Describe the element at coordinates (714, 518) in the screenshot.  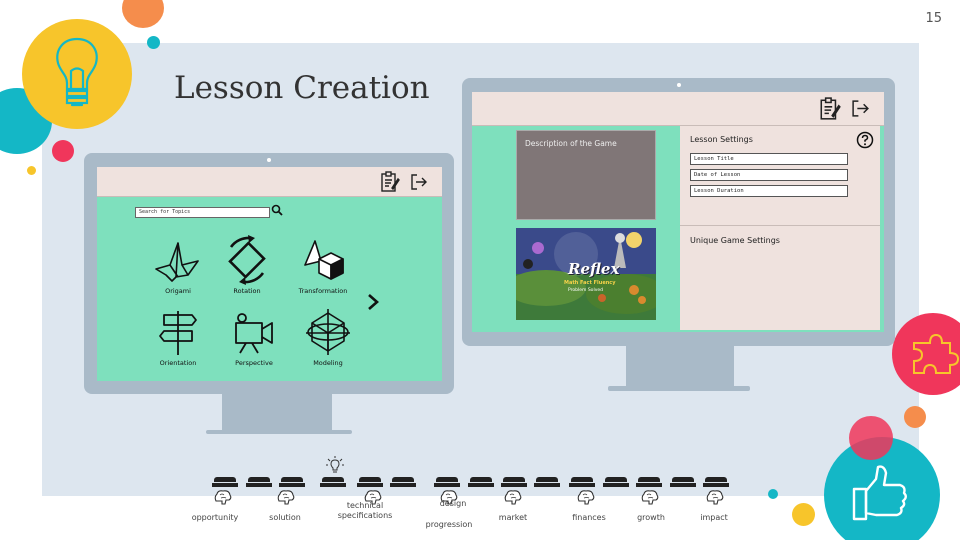
I see `step-label-impact: impact` at that location.